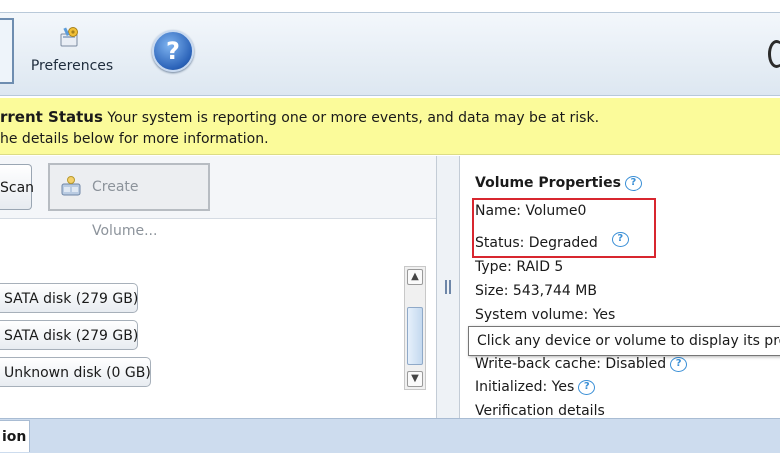  Describe the element at coordinates (75, 372) in the screenshot. I see `disk-item: Unknown disk (0 GB)` at that location.